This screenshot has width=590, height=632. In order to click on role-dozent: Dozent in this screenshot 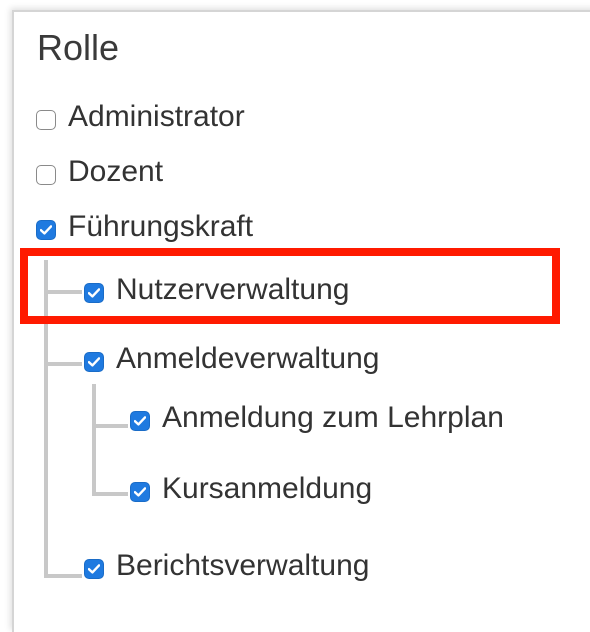, I will do `click(99, 172)`.